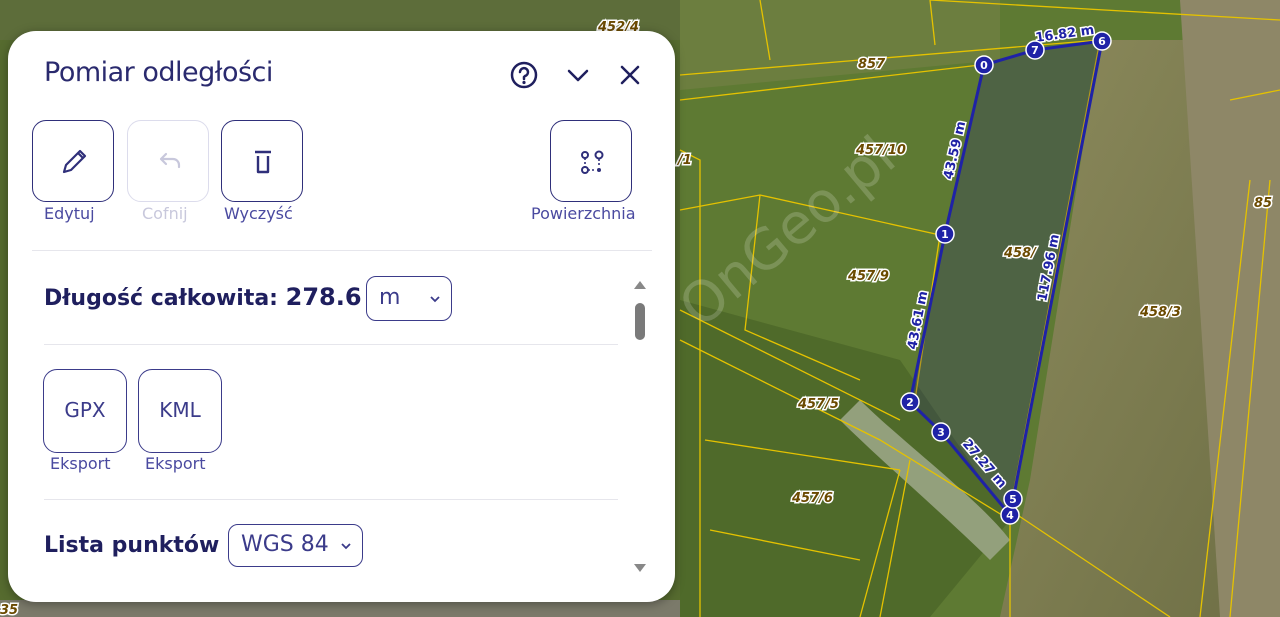 The width and height of the screenshot is (1280, 617). What do you see at coordinates (69, 213) in the screenshot?
I see `edit-button-label: Edytuj` at bounding box center [69, 213].